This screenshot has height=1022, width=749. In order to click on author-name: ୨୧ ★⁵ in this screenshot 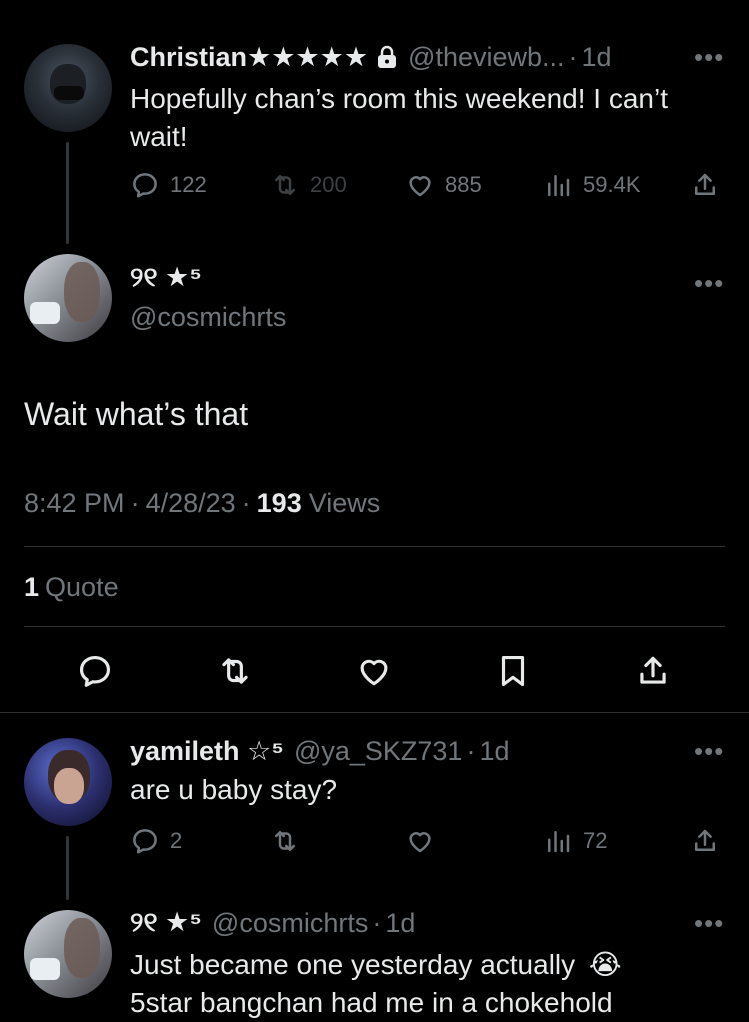, I will do `click(166, 923)`.